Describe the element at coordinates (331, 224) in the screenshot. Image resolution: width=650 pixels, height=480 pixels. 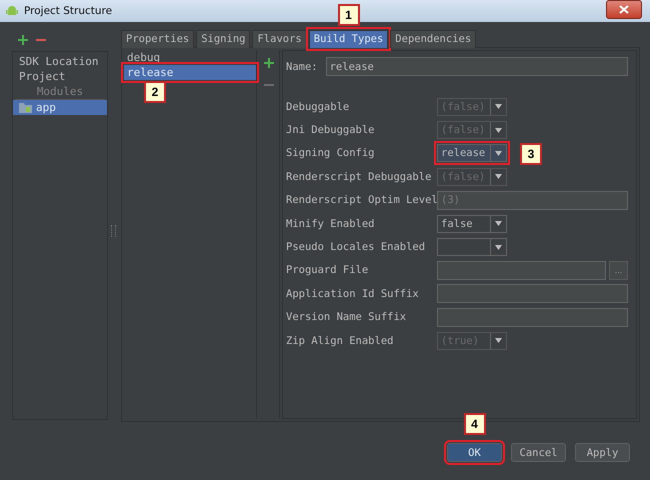
I see `field-label: Minify Enabled` at that location.